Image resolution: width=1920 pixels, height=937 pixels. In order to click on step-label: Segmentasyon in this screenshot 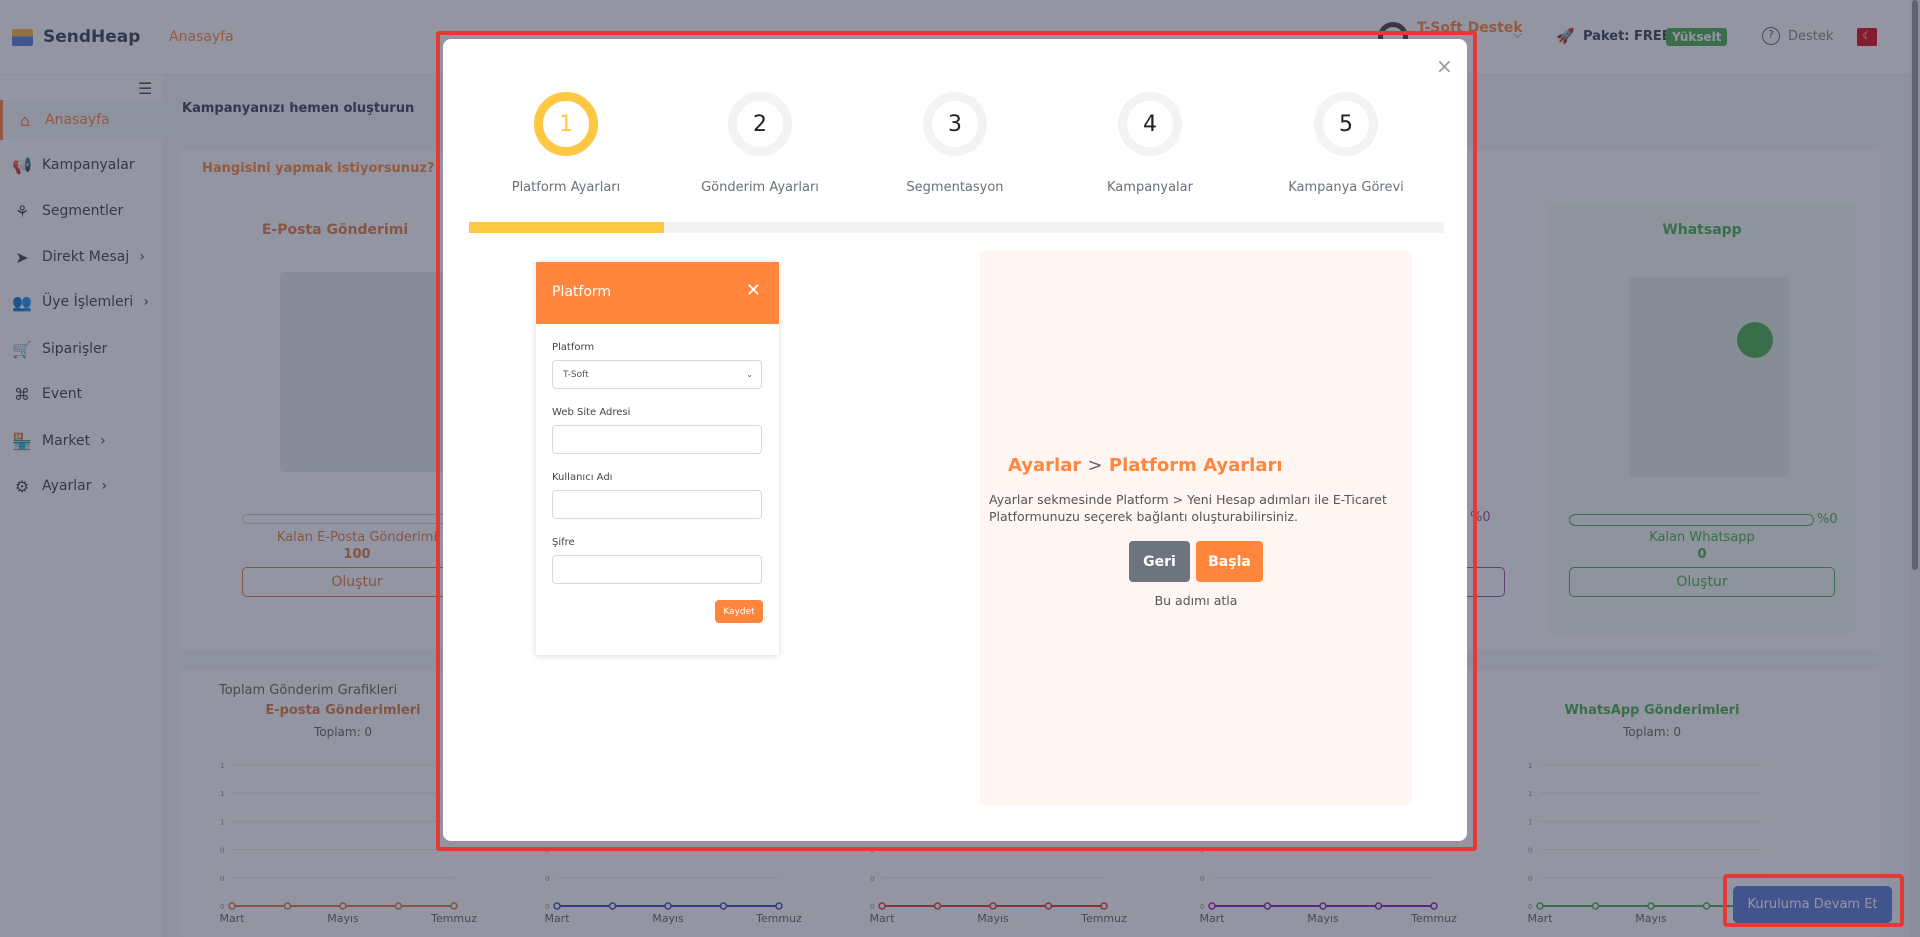, I will do `click(955, 187)`.